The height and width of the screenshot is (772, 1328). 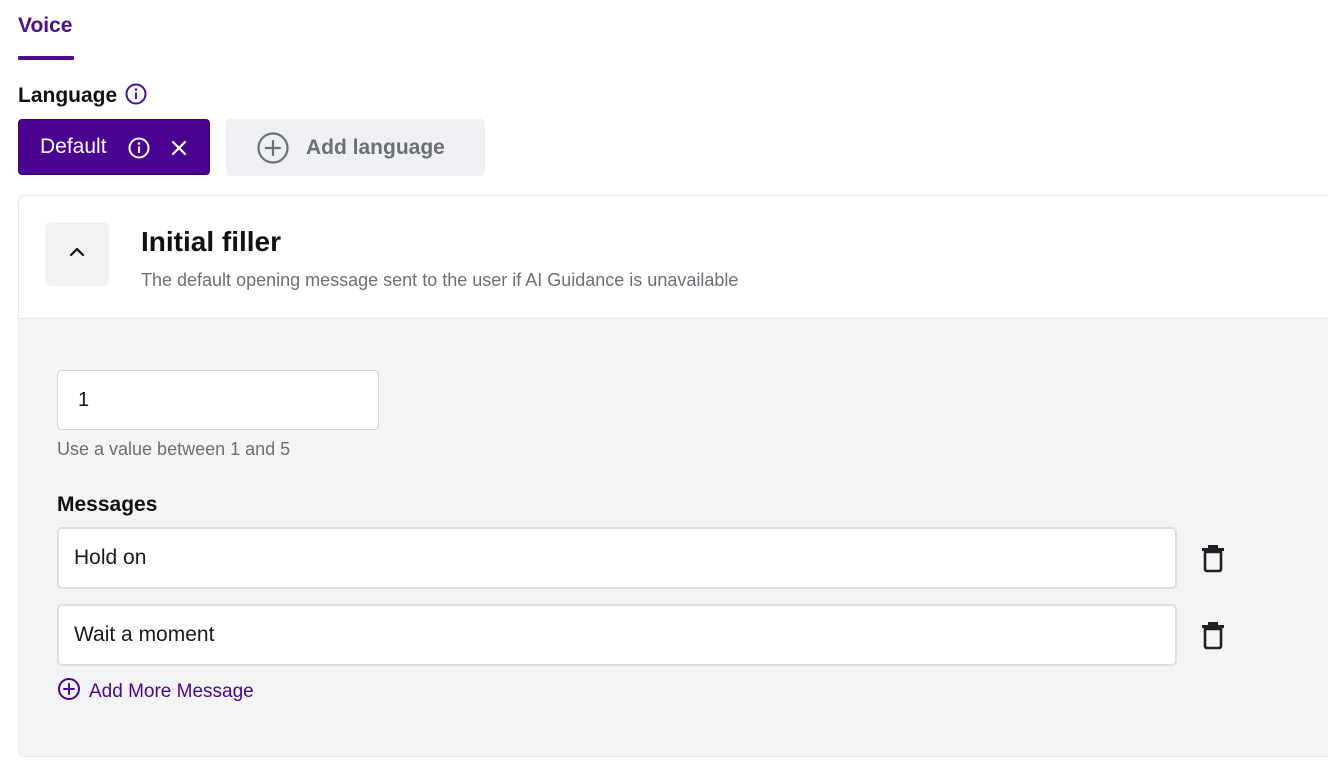 I want to click on count-hint: Use a value between 1 and 5, so click(x=174, y=449).